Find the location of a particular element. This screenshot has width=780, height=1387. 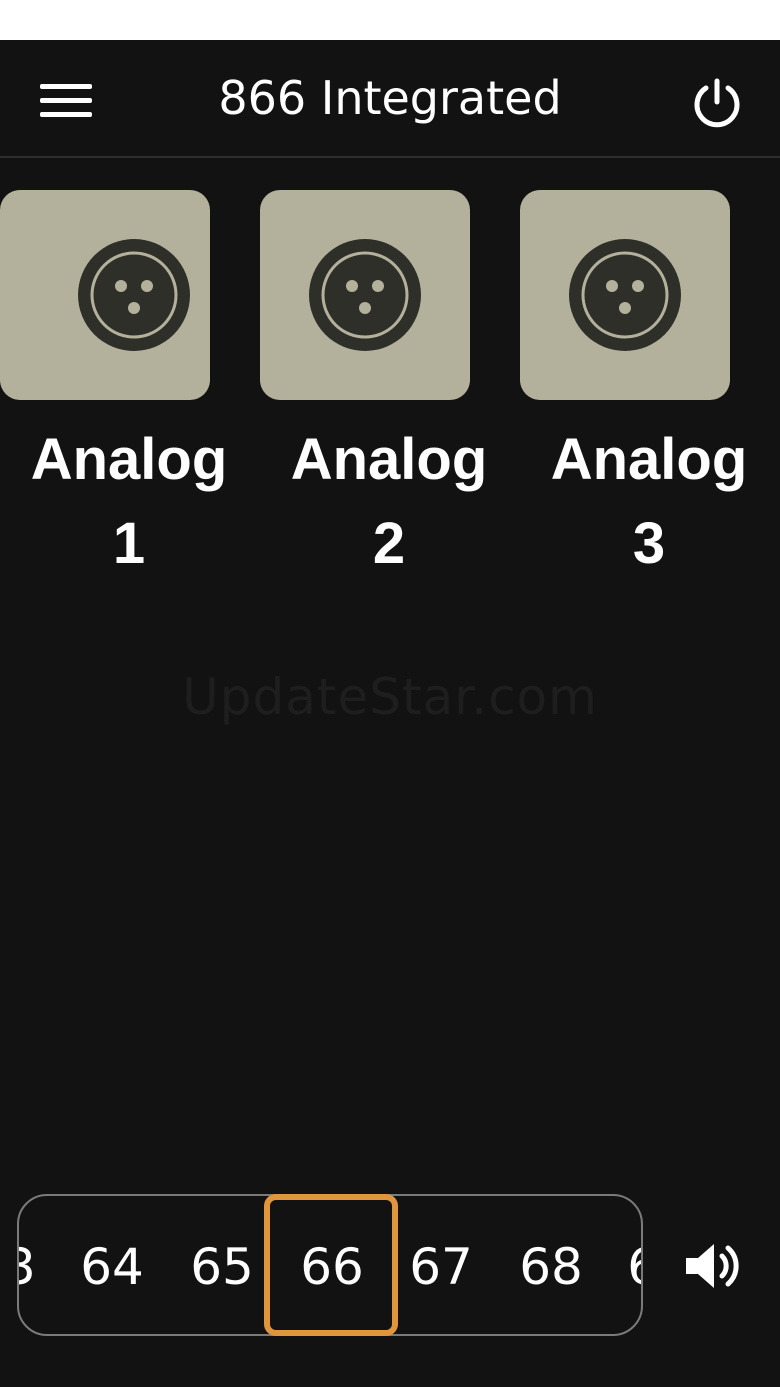

volume-value: 64 is located at coordinates (112, 1267).